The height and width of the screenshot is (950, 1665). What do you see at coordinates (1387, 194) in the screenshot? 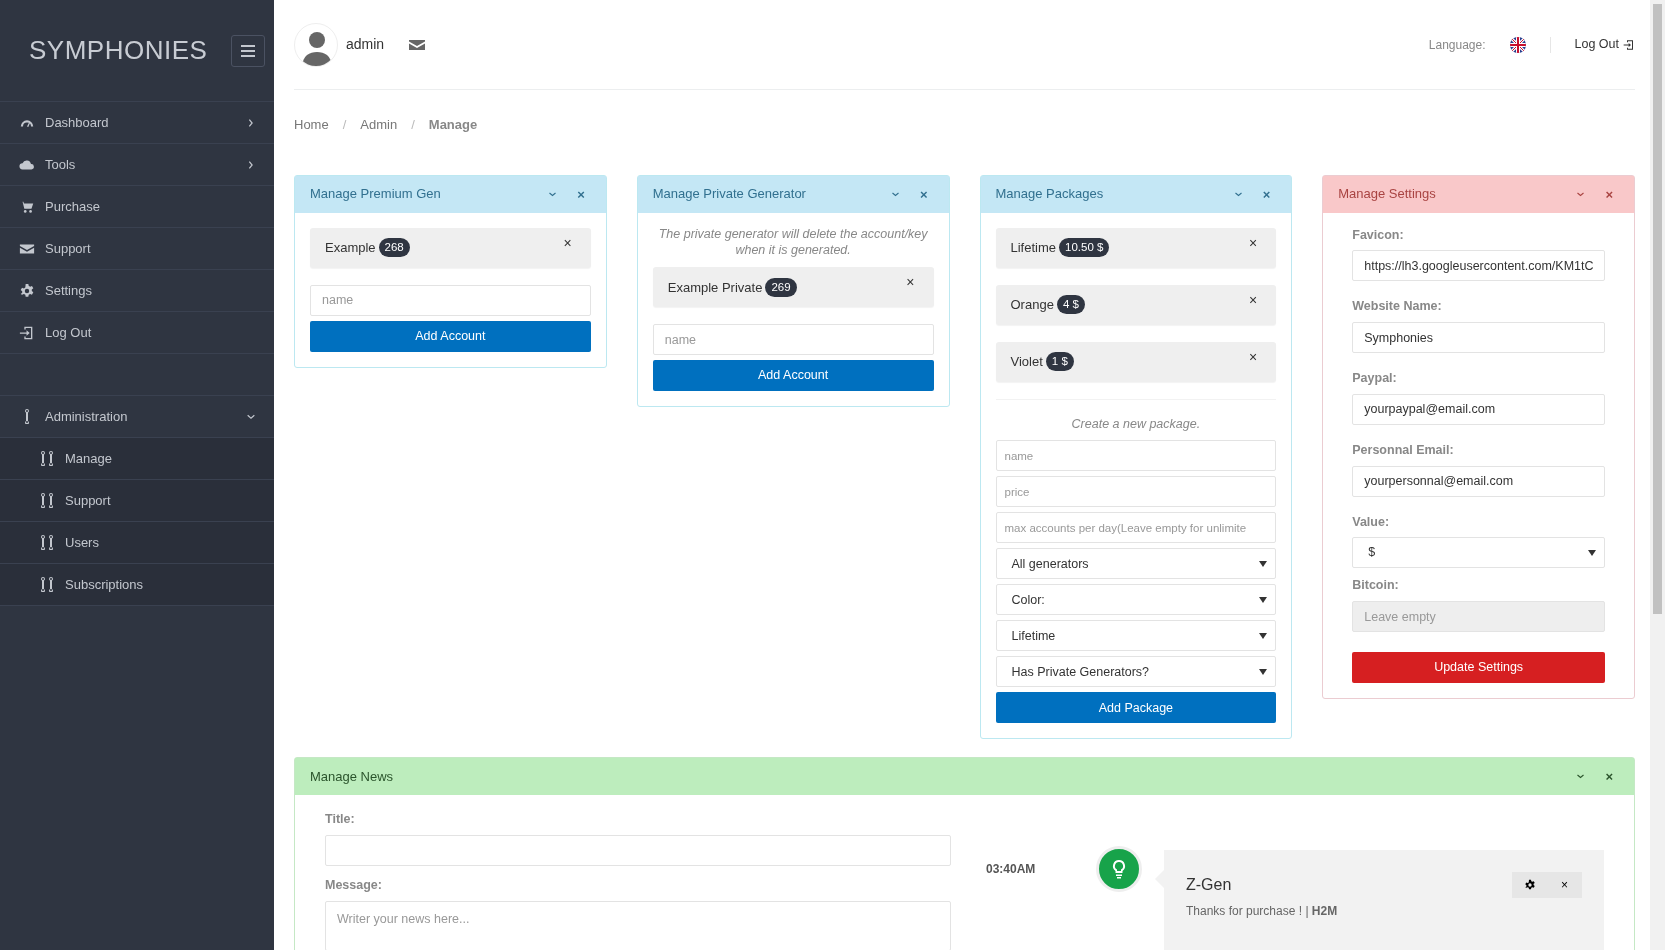
I see `panel-title: Manage Settings` at bounding box center [1387, 194].